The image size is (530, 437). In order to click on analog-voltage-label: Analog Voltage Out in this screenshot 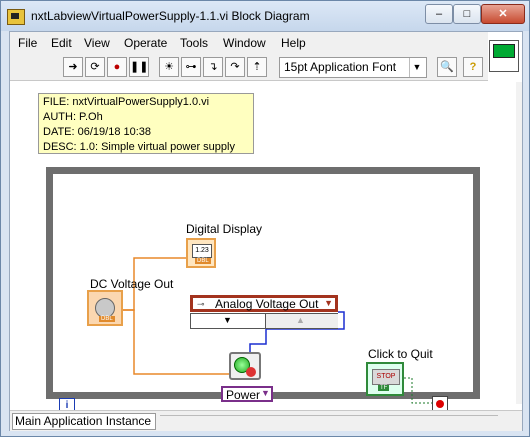, I will do `click(267, 304)`.